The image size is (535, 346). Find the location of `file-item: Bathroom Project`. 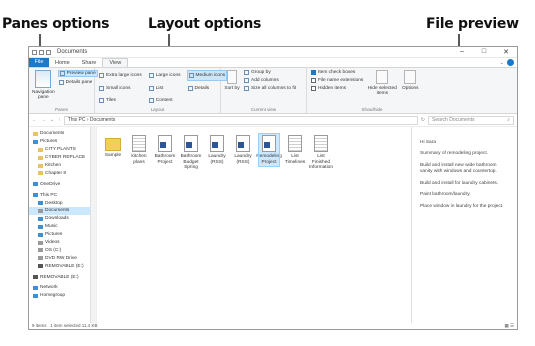

file-item: Bathroom Project is located at coordinates (165, 150).